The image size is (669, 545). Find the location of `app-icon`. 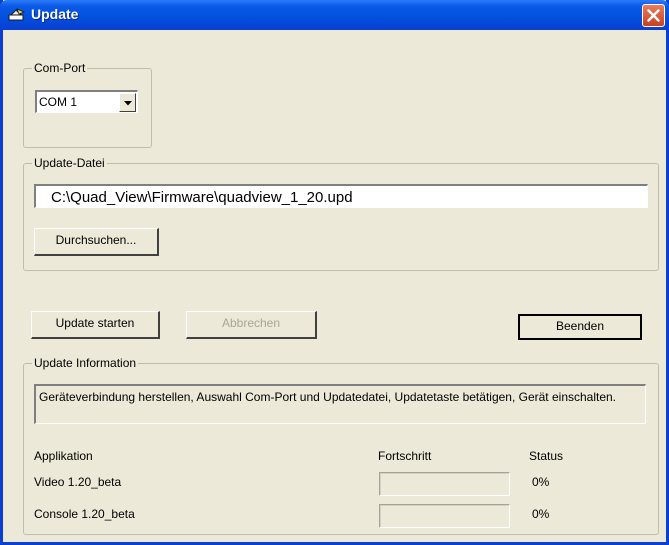

app-icon is located at coordinates (17, 14).